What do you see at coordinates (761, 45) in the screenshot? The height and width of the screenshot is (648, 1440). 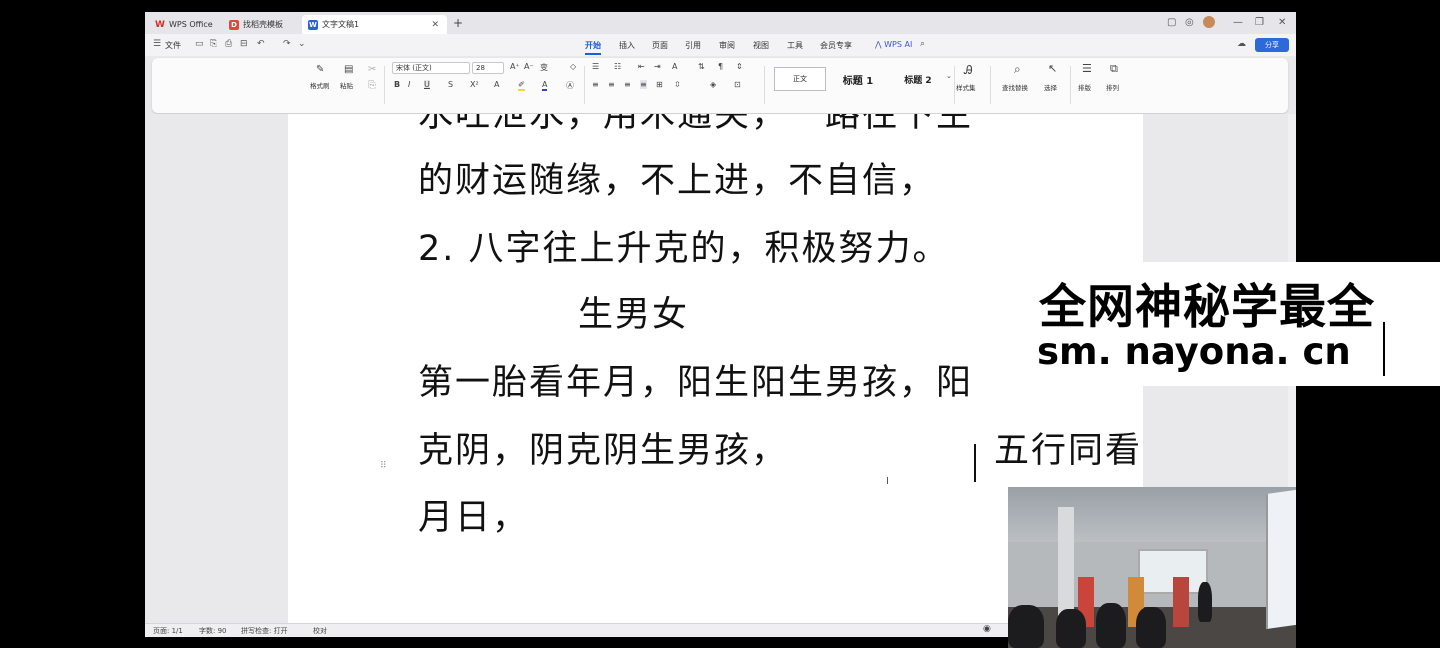 I see `tab-view: 视图` at bounding box center [761, 45].